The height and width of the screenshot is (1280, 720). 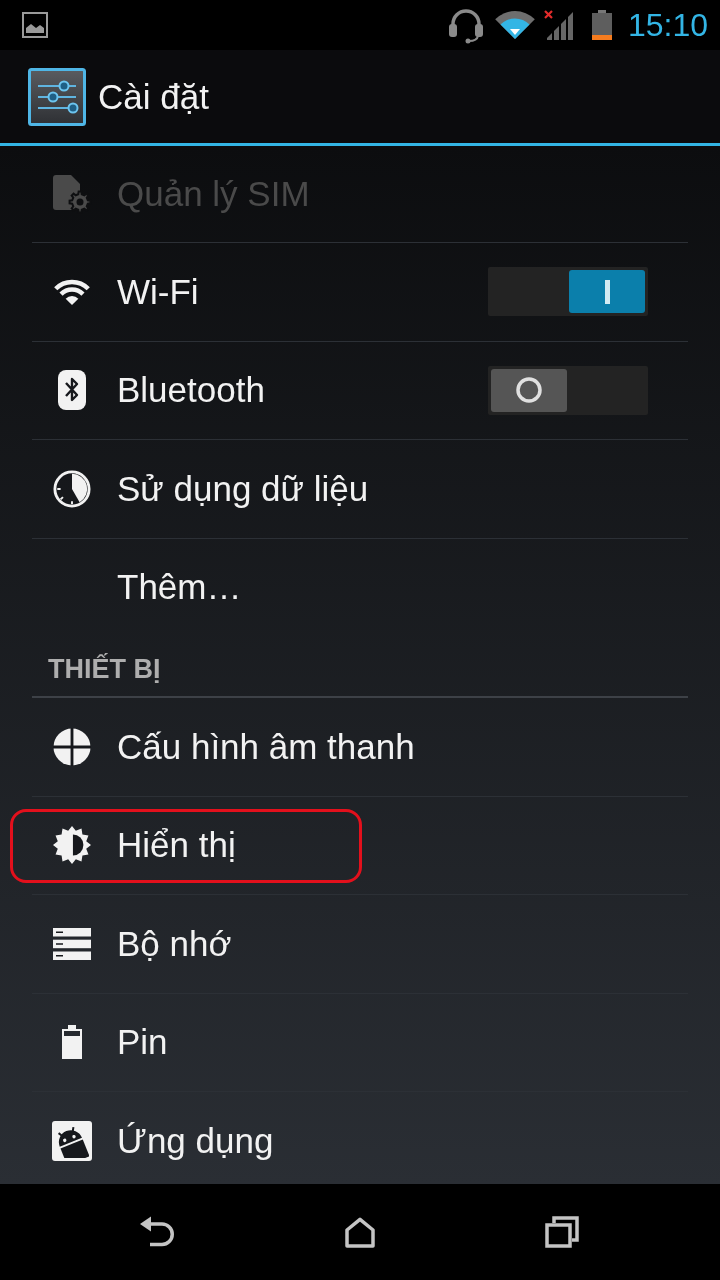 What do you see at coordinates (360, 390) in the screenshot?
I see `settings-item: Bluetooth` at bounding box center [360, 390].